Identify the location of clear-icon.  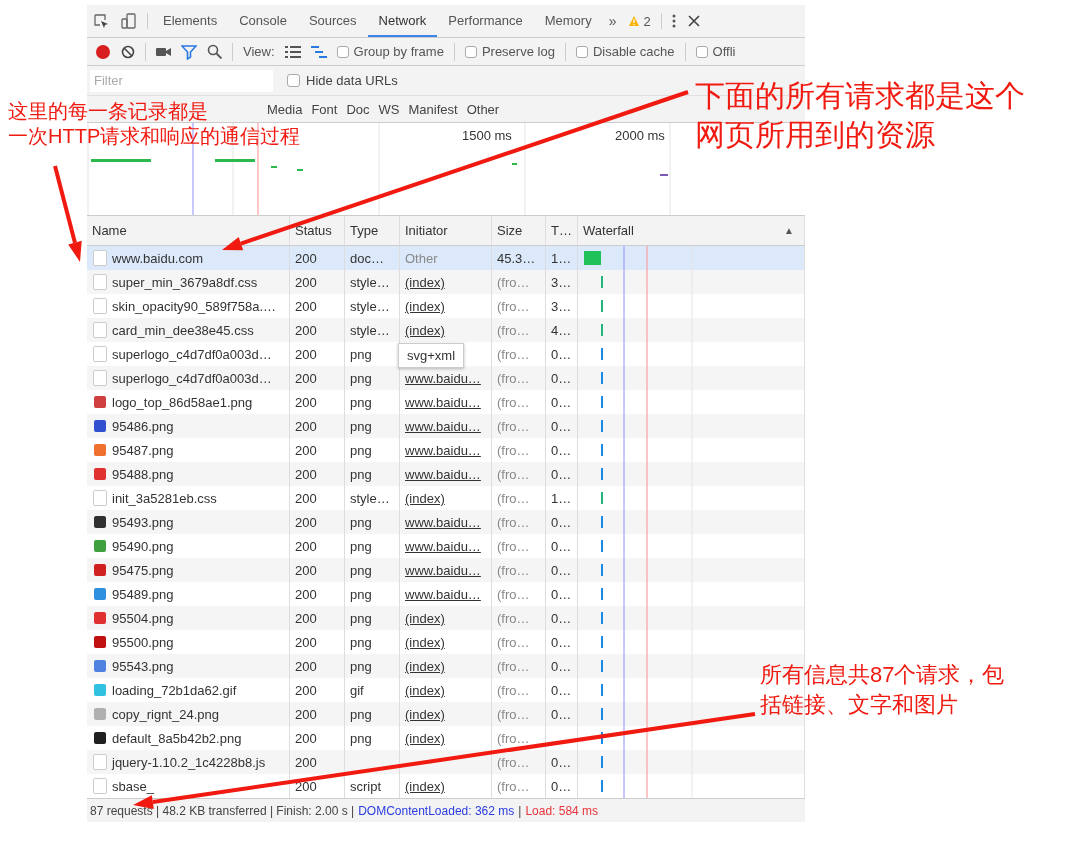
(128, 51).